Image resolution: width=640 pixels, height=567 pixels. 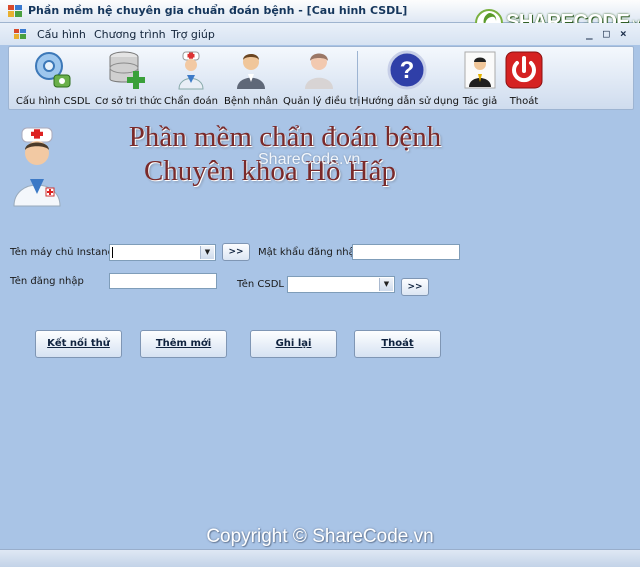 I want to click on toolbar-thoat-button: Thoát, so click(x=524, y=78).